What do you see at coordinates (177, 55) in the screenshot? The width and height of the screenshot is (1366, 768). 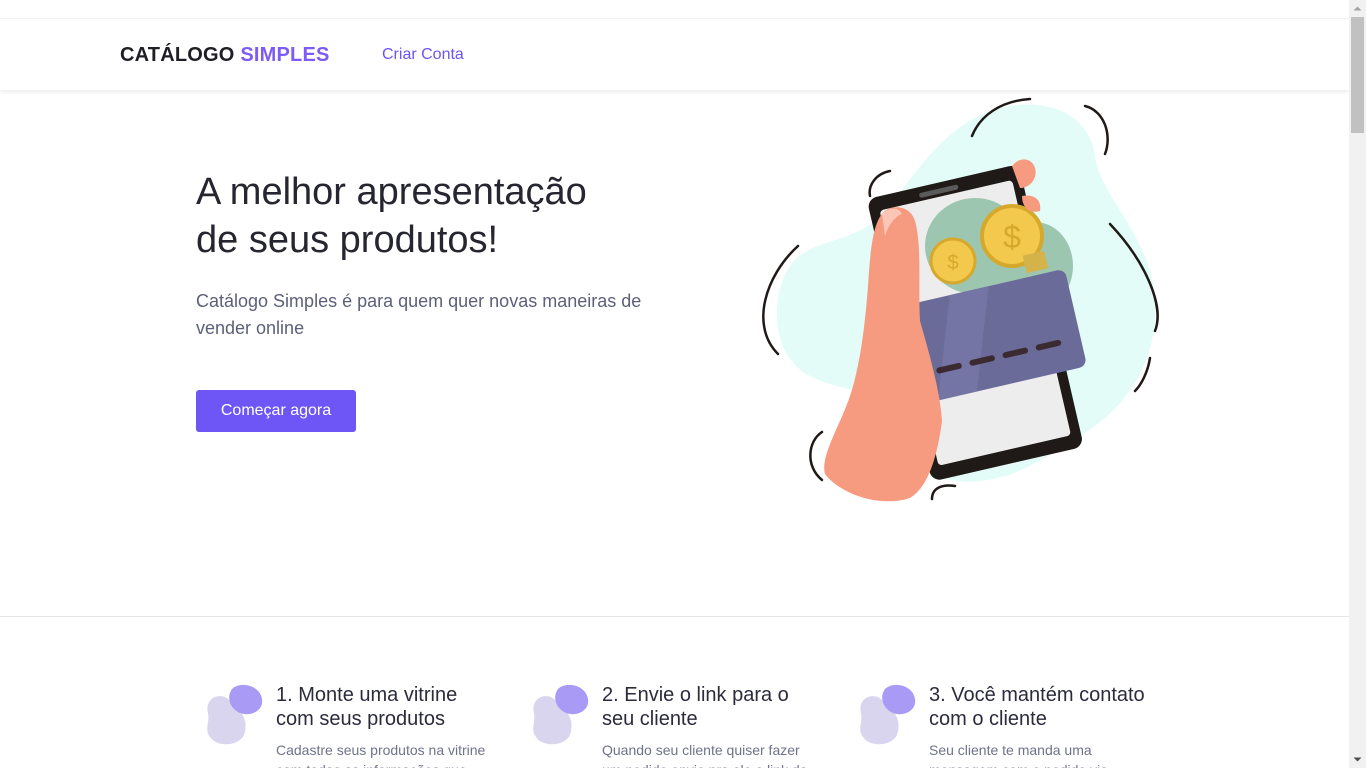 I see `logo-main-text: CATÁLOGO` at bounding box center [177, 55].